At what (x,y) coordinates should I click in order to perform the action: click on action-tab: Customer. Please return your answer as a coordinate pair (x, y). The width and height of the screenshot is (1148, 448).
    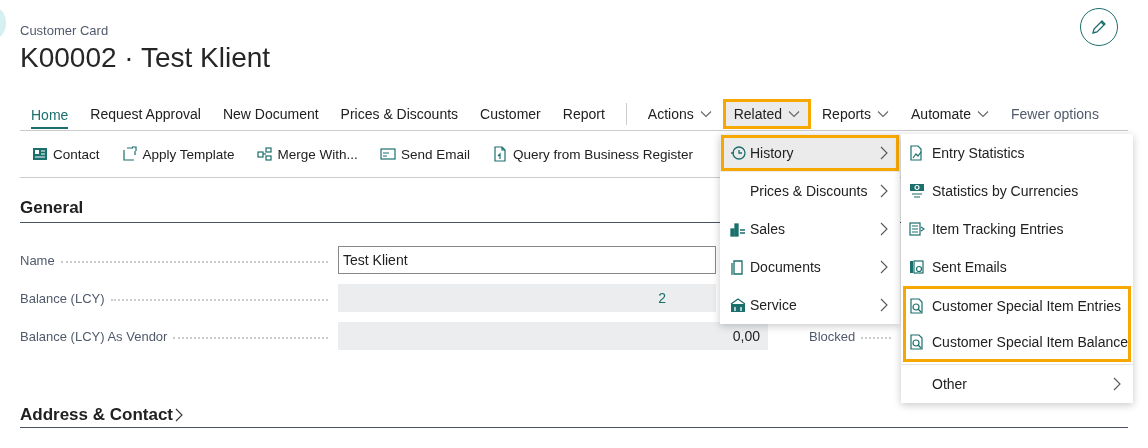
    Looking at the image, I should click on (510, 114).